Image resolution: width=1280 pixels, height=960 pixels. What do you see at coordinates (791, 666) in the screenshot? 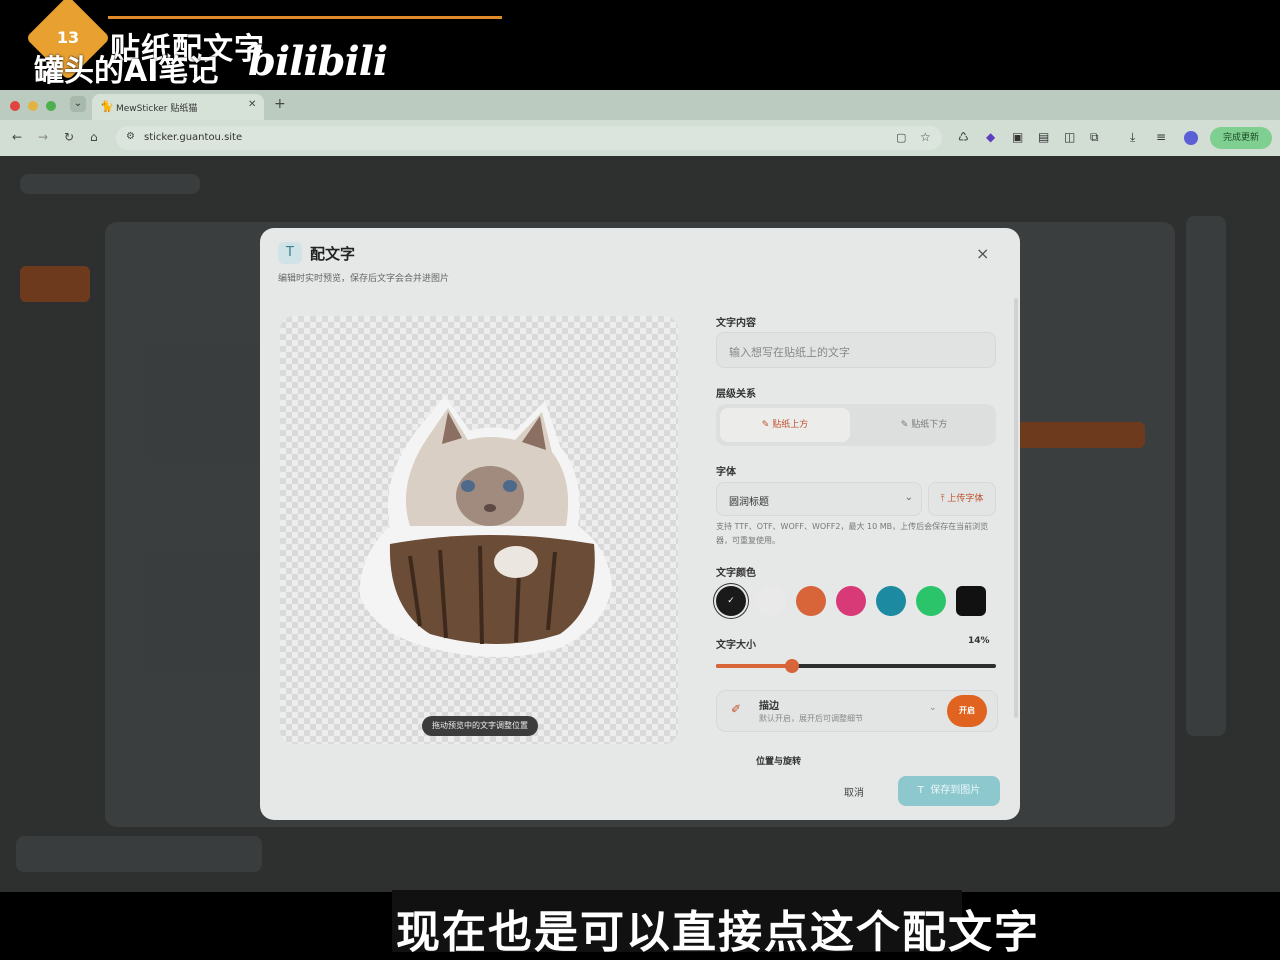
I see `slider-thumb` at bounding box center [791, 666].